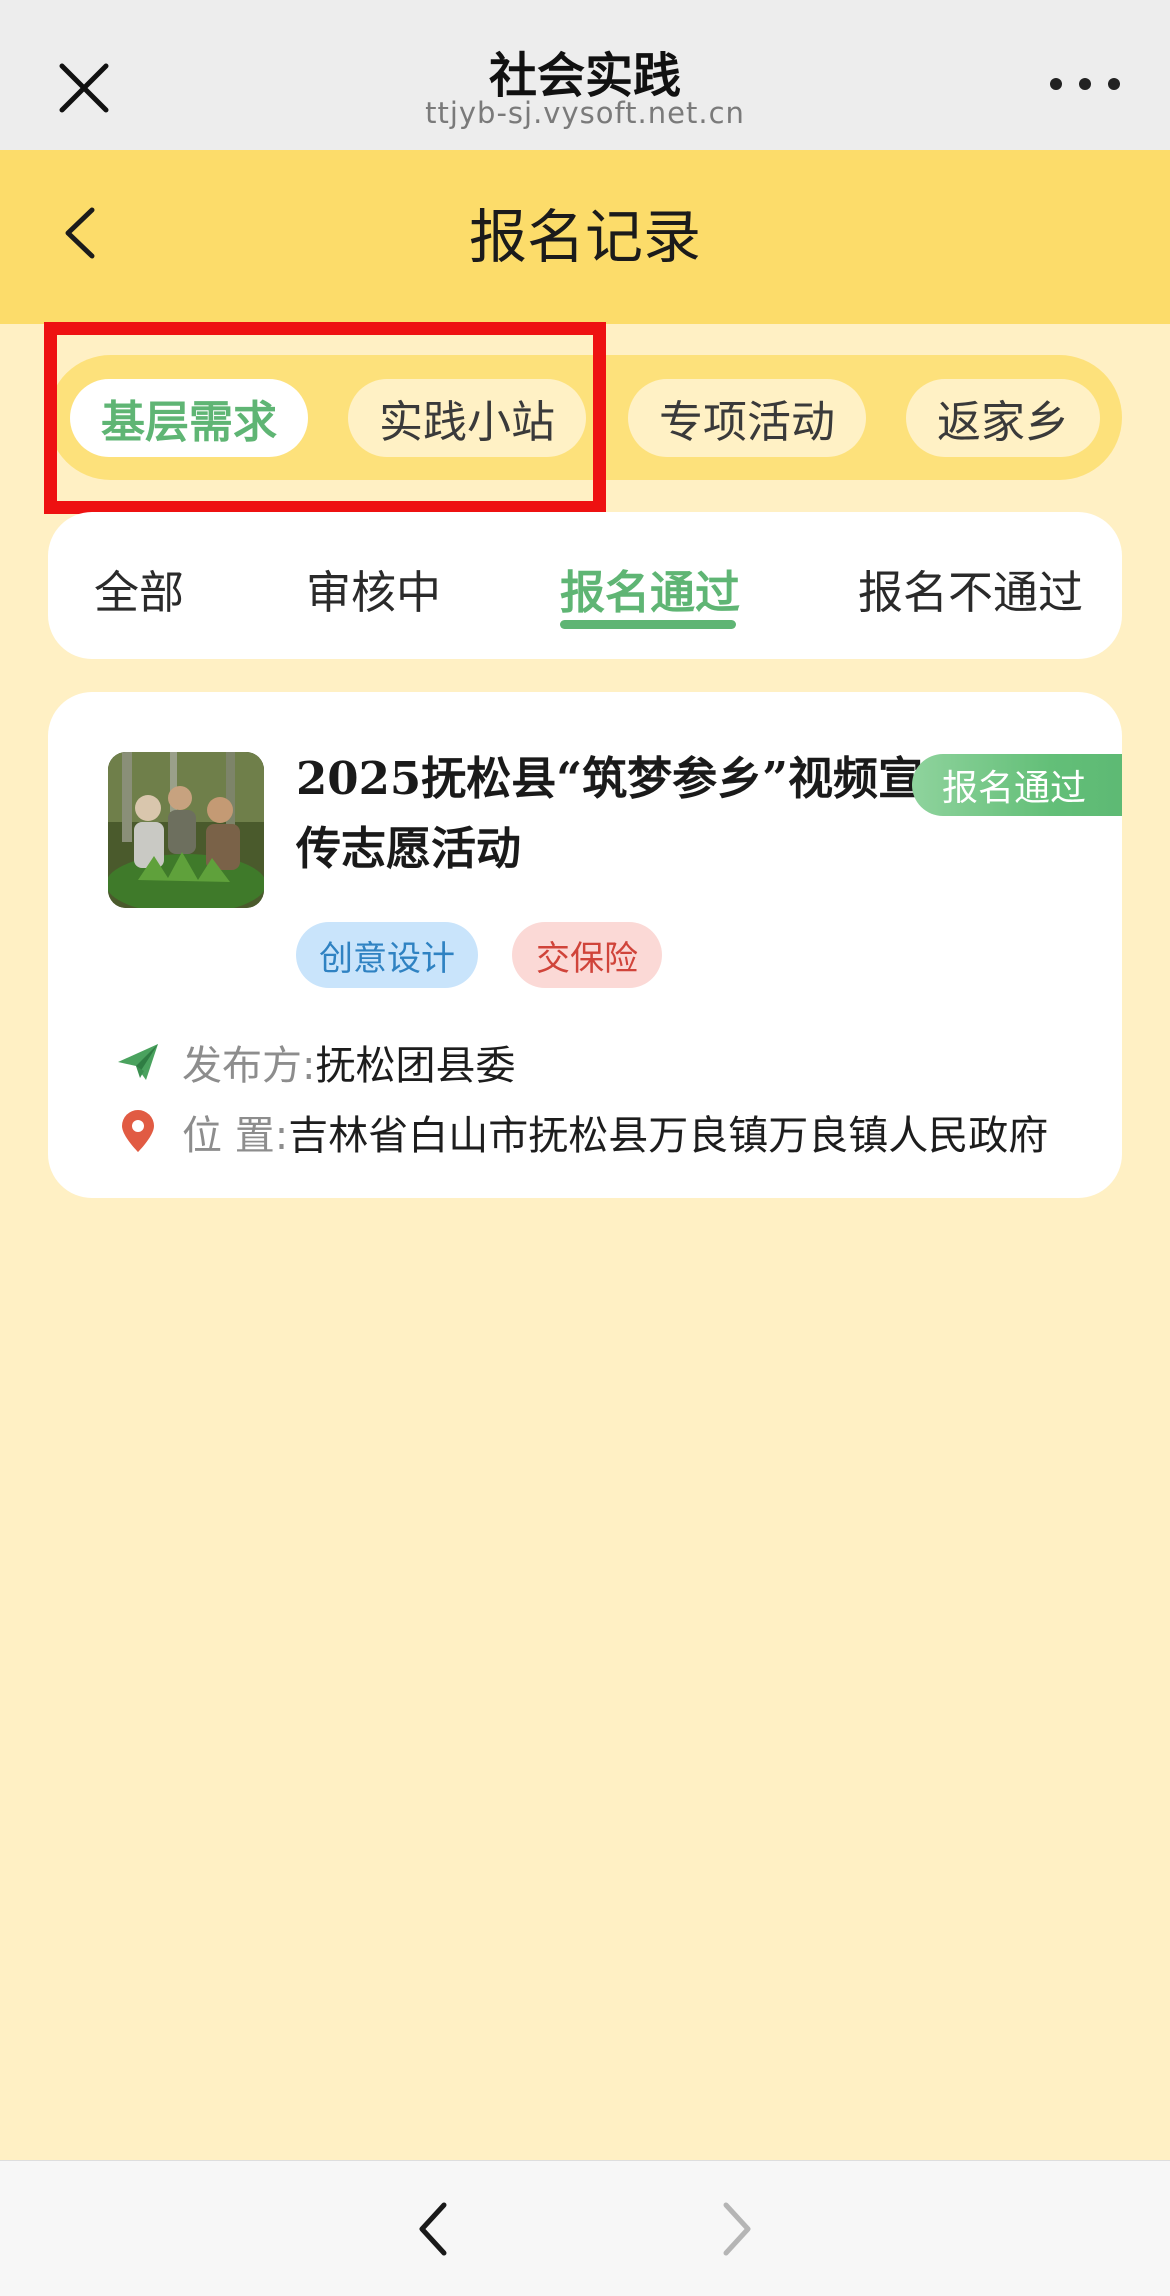 This screenshot has height=2296, width=1170. I want to click on active-tab-underline, so click(648, 624).